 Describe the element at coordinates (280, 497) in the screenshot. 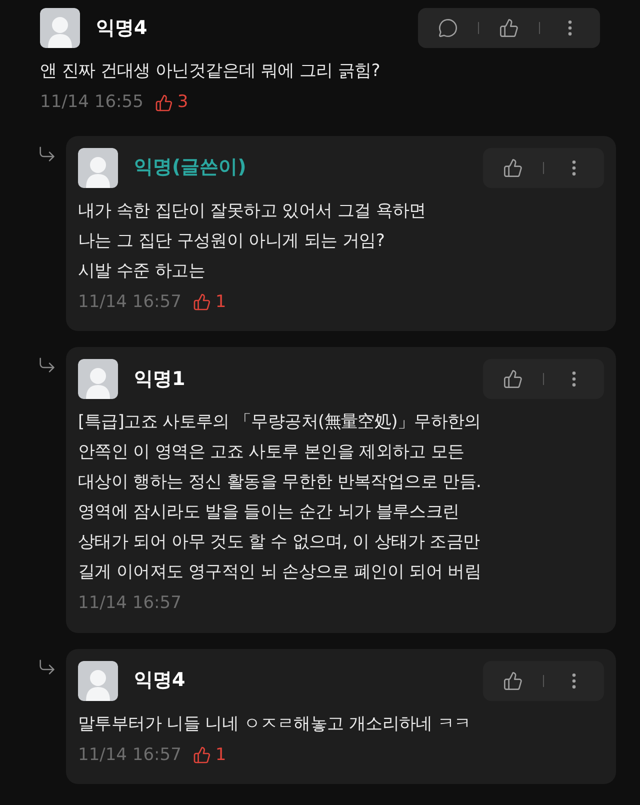

I see `comment-text: [특급]고죠 사토루의 「무량공처(無量空処)」무하한의 안쪽인 이 영역은 고죠 사토루 본인을 제외하고 모든 대상이 행하는 정신 활동을 무한한 반복작업으로 만듬. 영역에 잠시라도 발을 들이는 순간 뇌가 블루스크린 상태가 되어 아무 것도 할 수 없으며, 이 상태가 조금만 길게 이어져도 영구적인 뇌 손상으로 폐인이 되어 버림` at that location.